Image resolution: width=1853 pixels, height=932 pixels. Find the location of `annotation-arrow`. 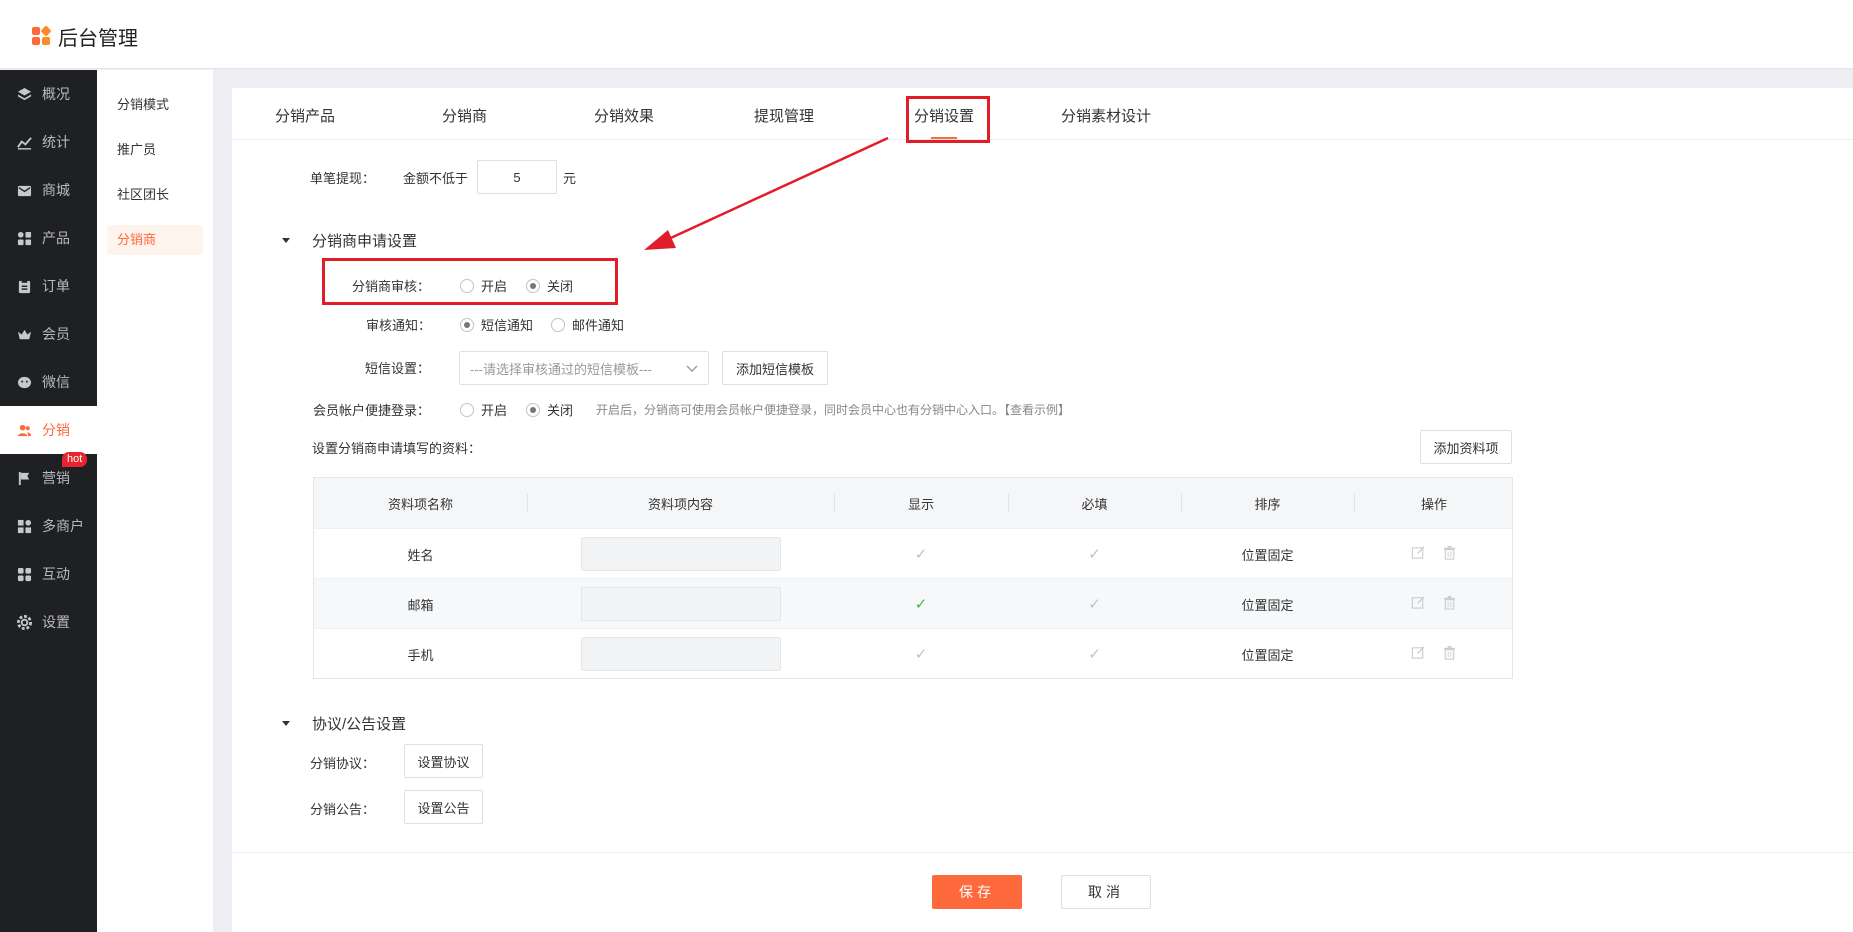

annotation-arrow is located at coordinates (766, 193).